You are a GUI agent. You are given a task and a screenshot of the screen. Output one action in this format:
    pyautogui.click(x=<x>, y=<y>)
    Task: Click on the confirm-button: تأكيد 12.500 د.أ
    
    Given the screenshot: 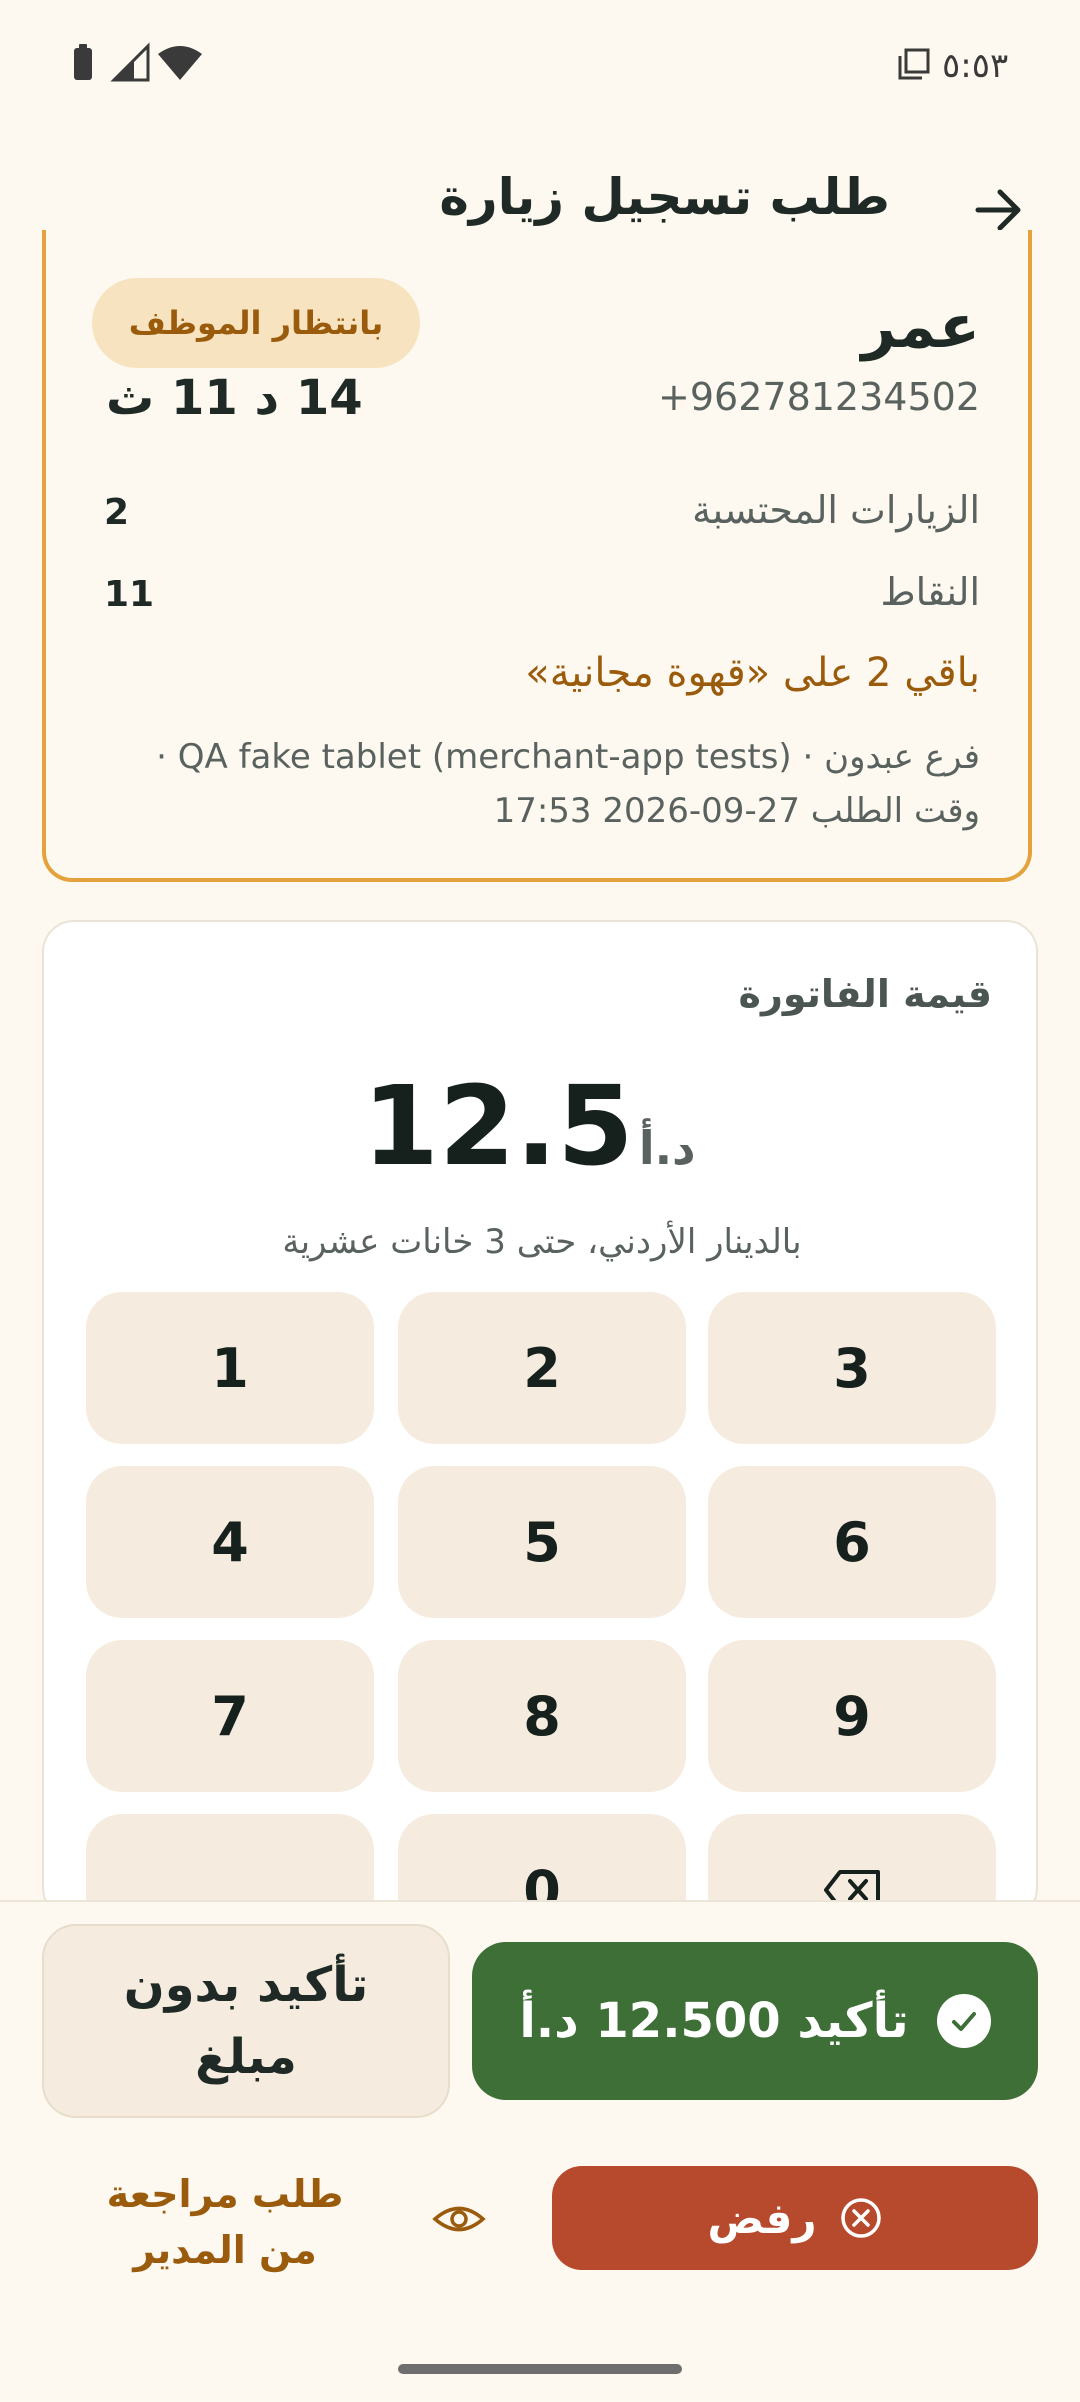 What is the action you would take?
    pyautogui.click(x=755, y=2021)
    